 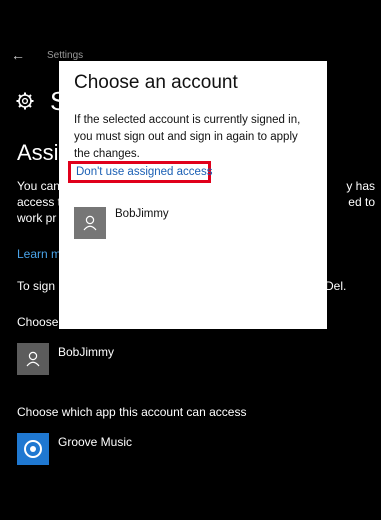 I want to click on app-selector: Groove Music, so click(x=117, y=449).